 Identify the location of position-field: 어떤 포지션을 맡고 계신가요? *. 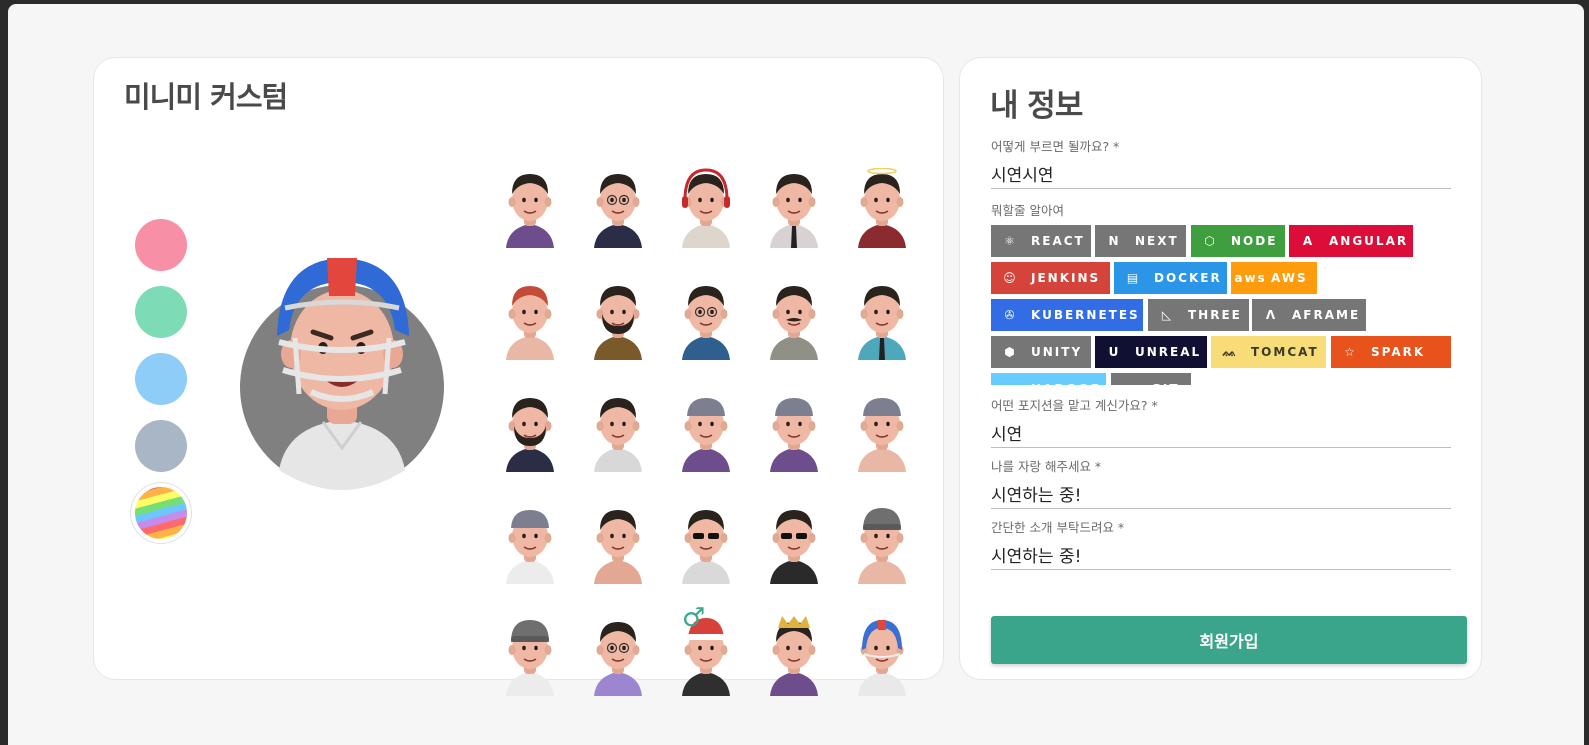
(1221, 421).